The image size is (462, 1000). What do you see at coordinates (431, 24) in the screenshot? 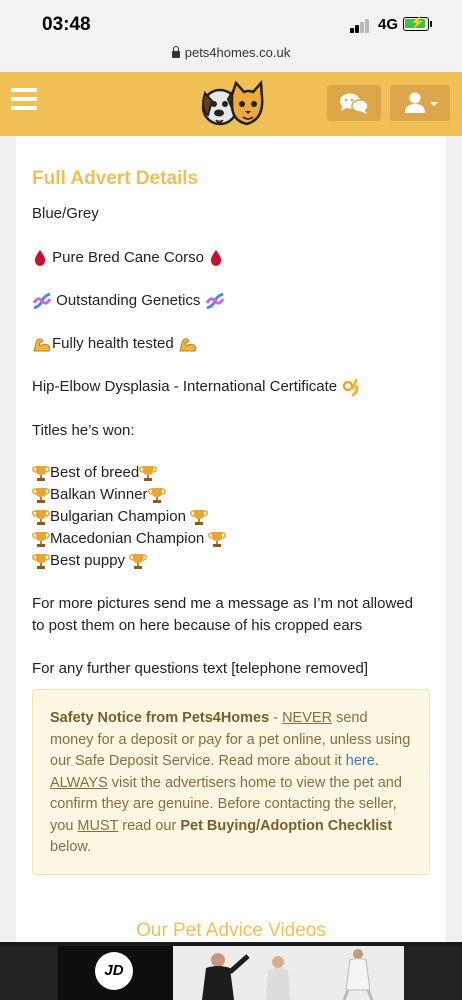
I see `battery-cap` at bounding box center [431, 24].